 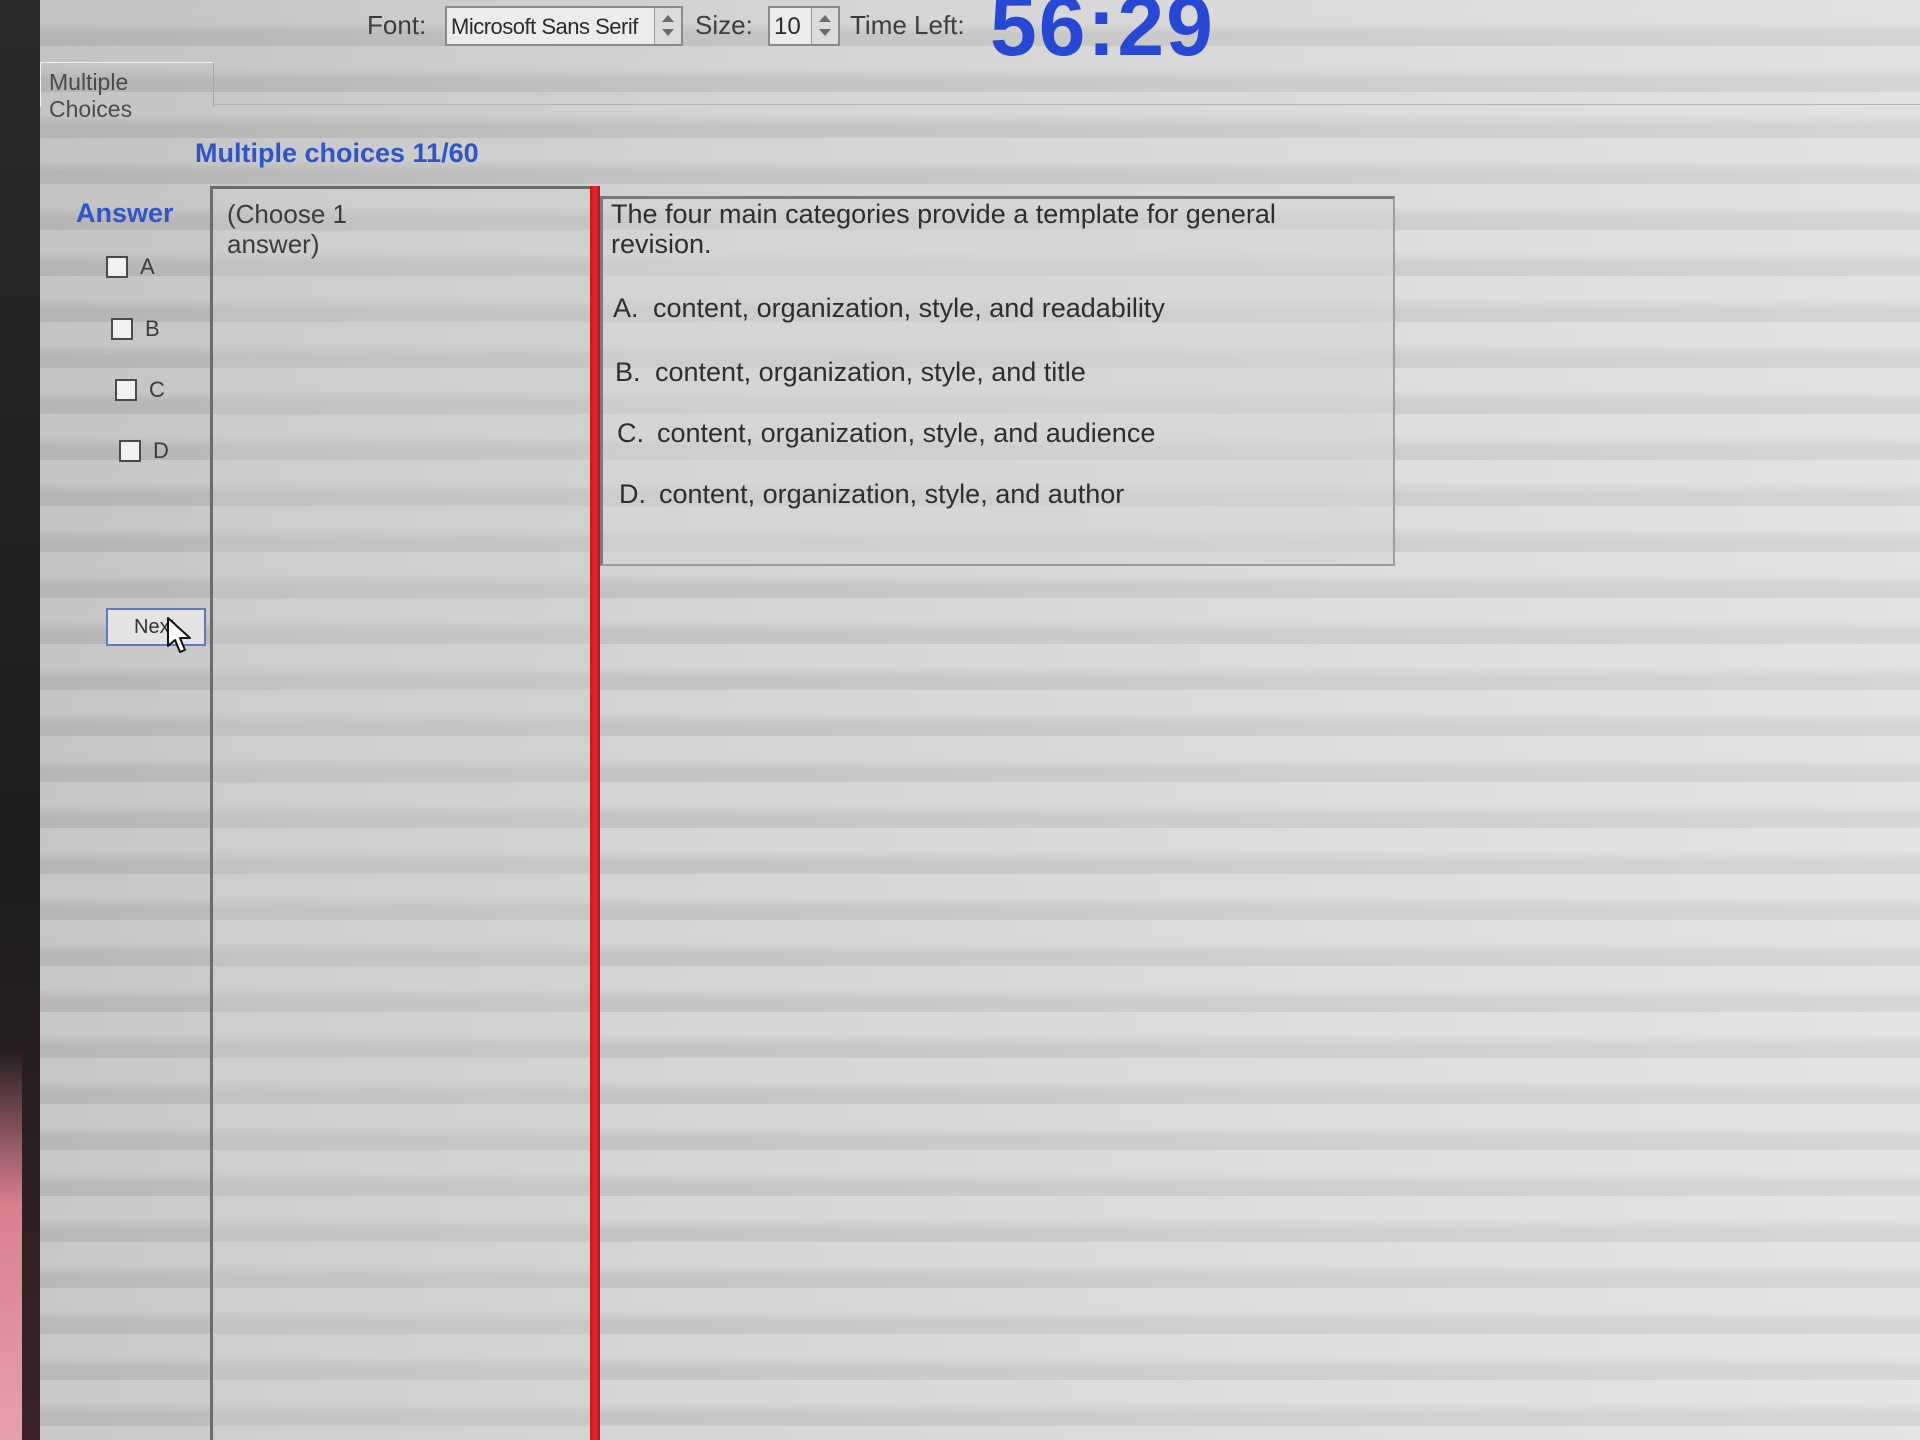 I want to click on answer-letter: A, so click(x=147, y=266).